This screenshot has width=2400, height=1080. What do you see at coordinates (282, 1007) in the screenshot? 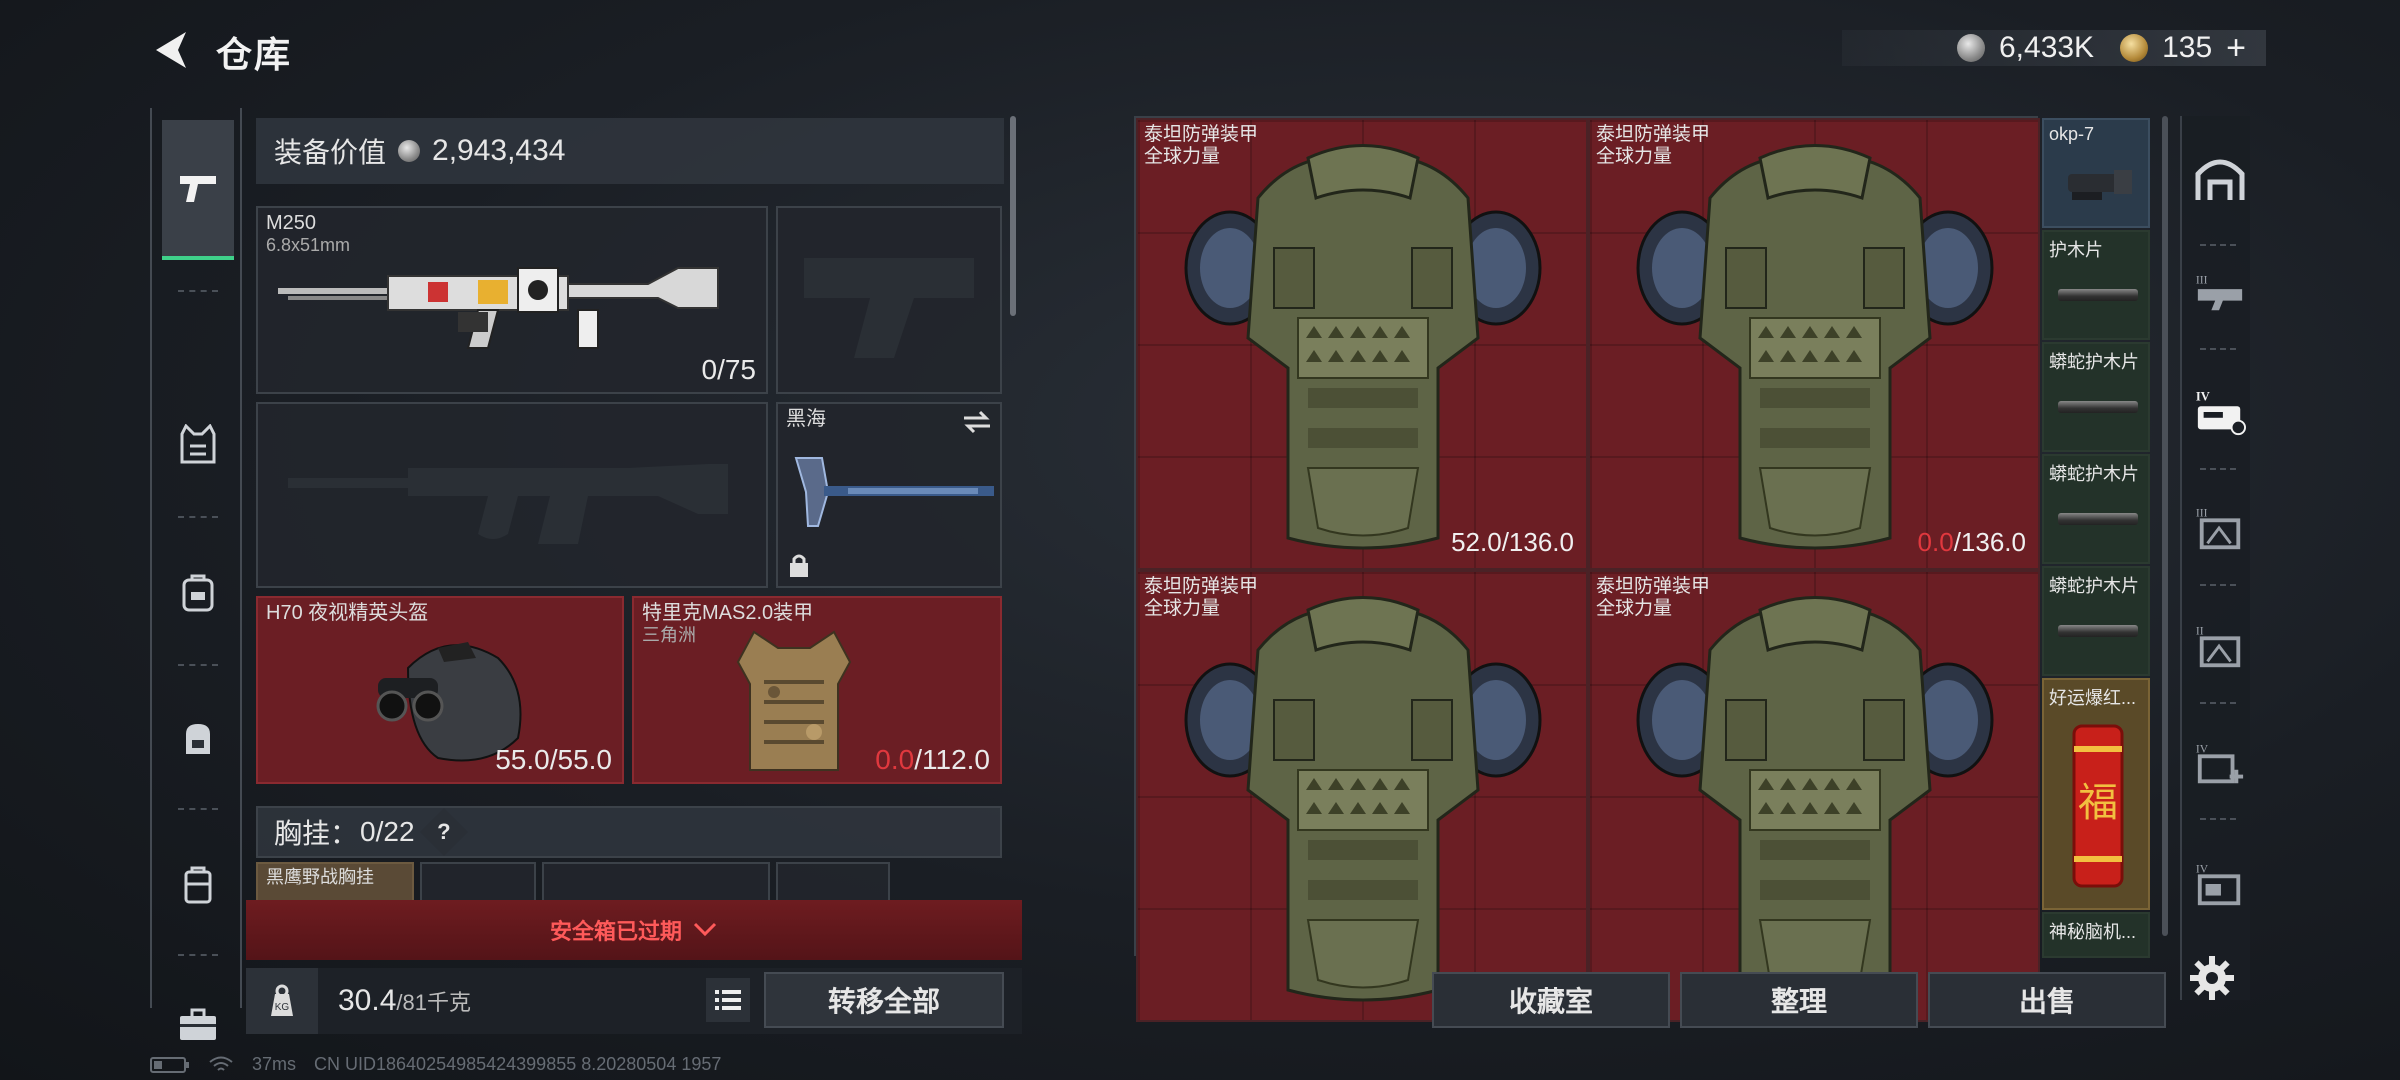
I see `svg-text: KG` at bounding box center [282, 1007].